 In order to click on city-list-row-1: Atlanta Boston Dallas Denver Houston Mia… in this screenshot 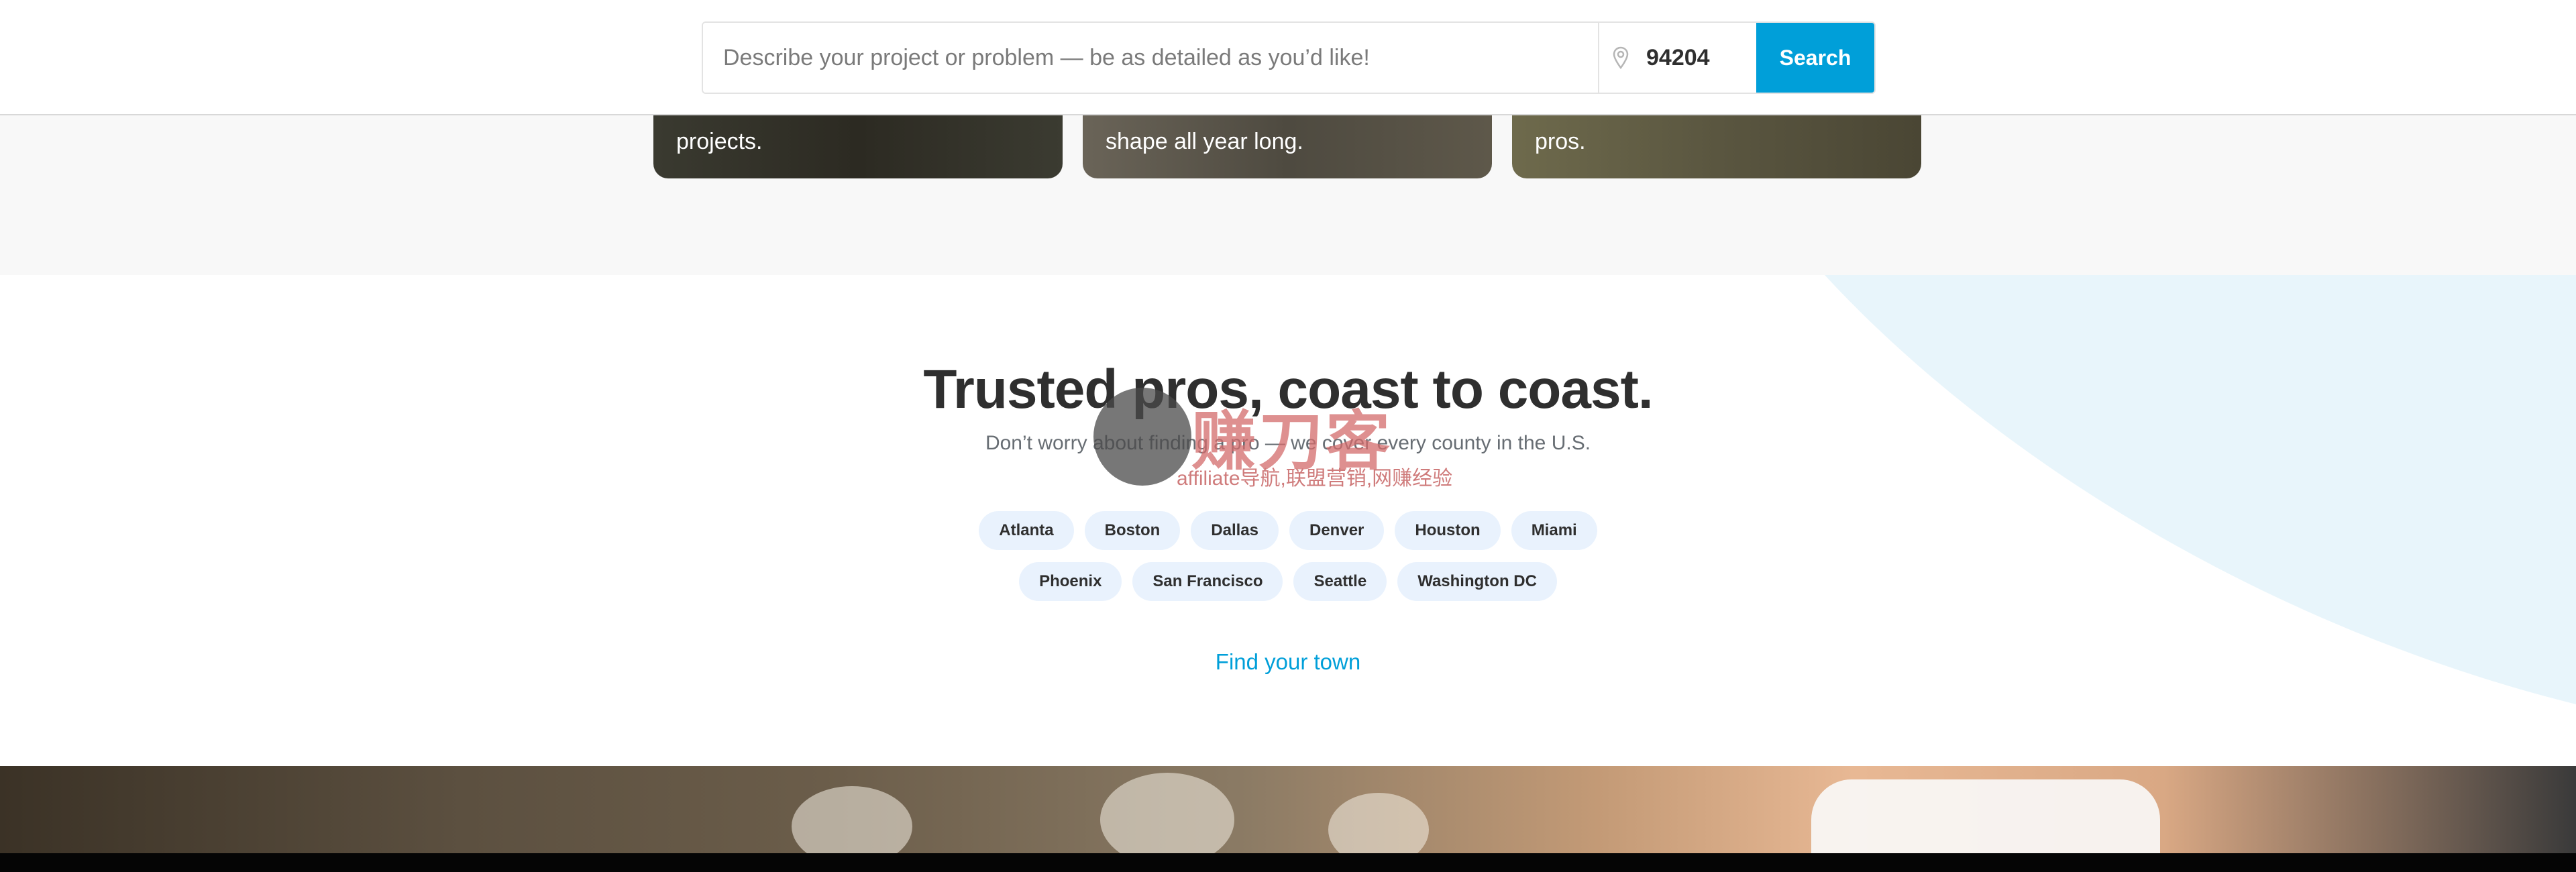, I will do `click(1288, 530)`.